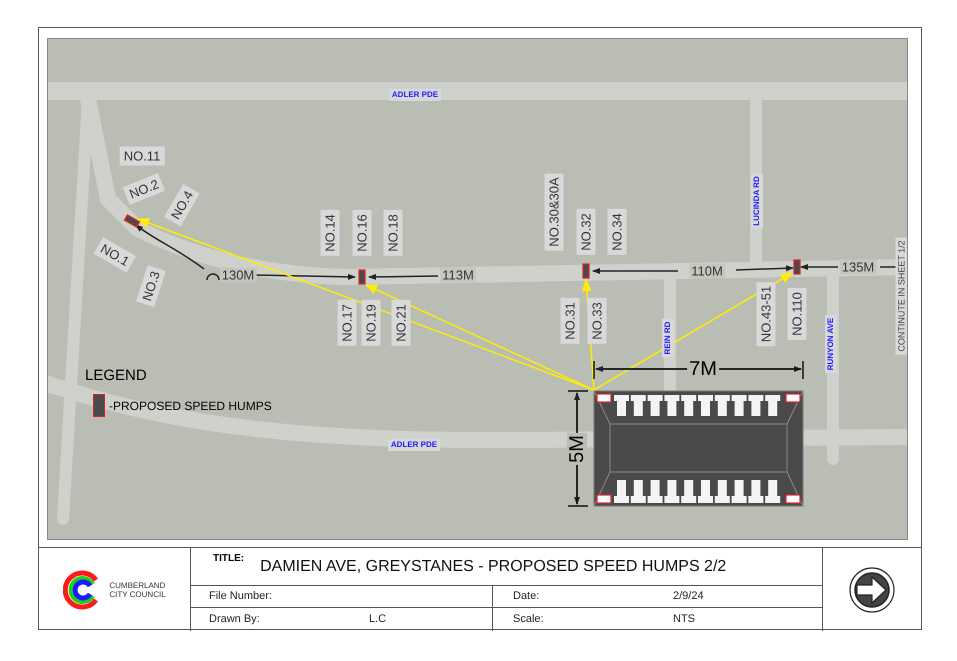  I want to click on house-number-label: NO.34, so click(617, 232).